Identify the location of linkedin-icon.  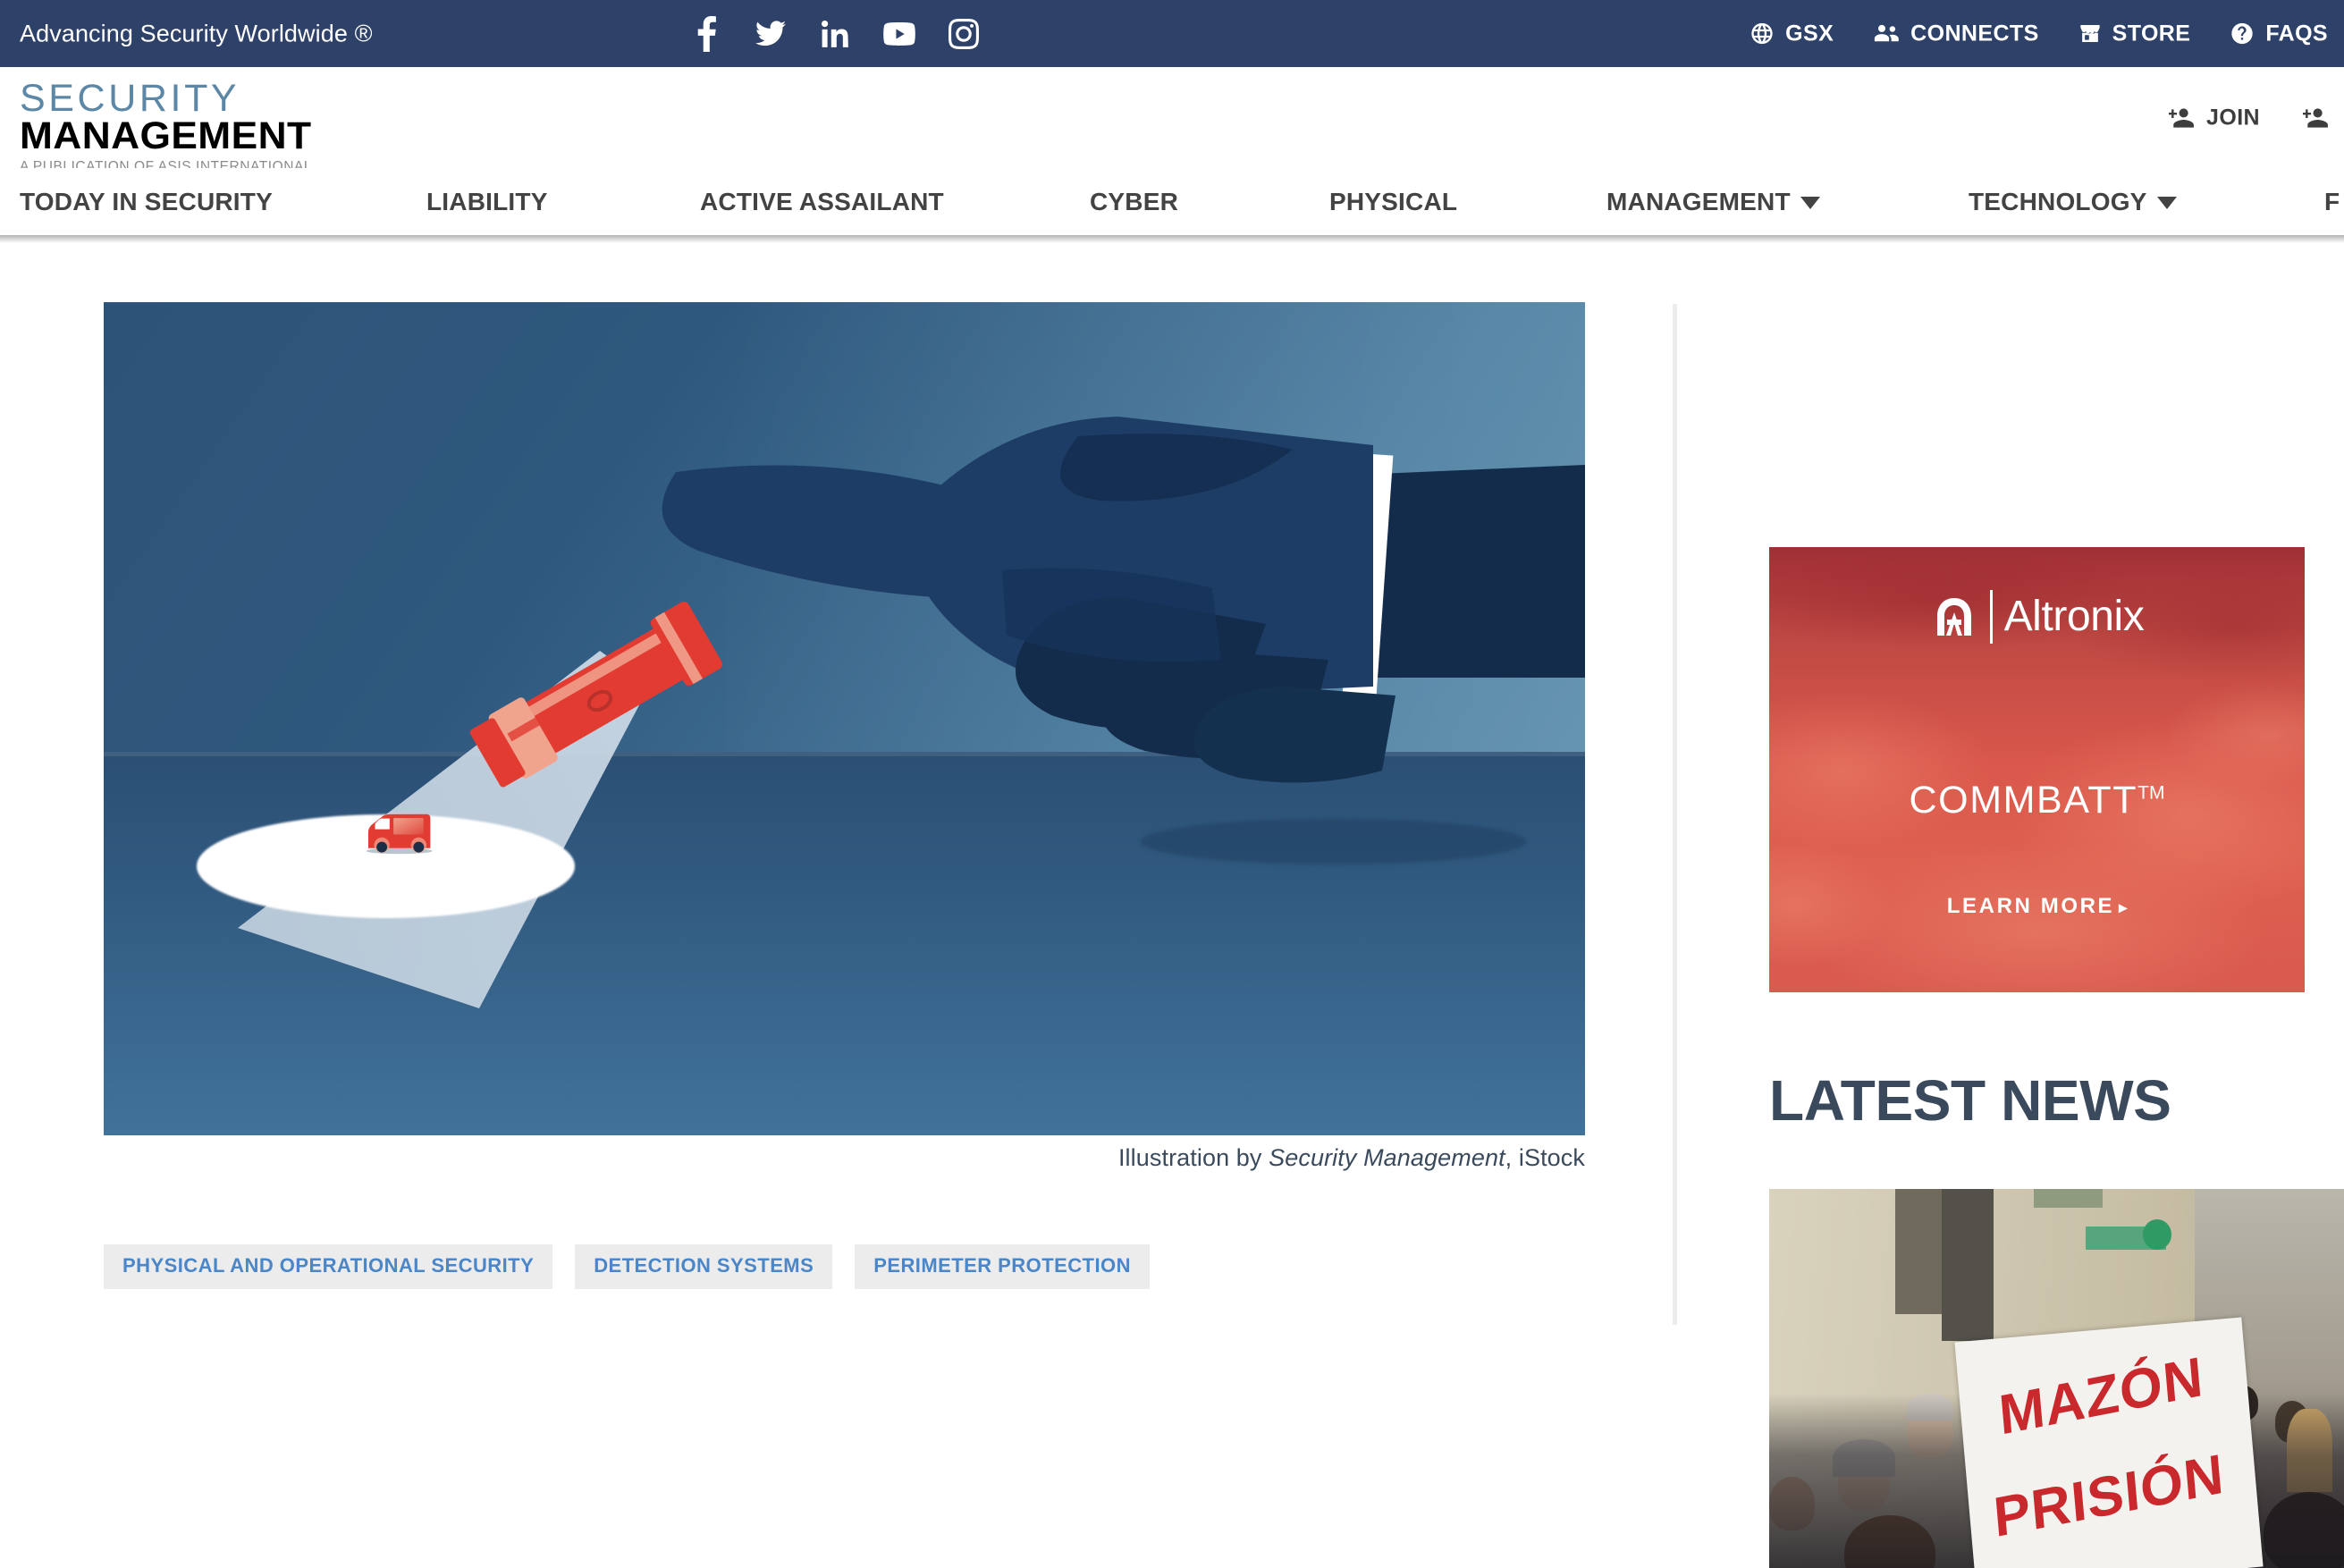
(835, 34).